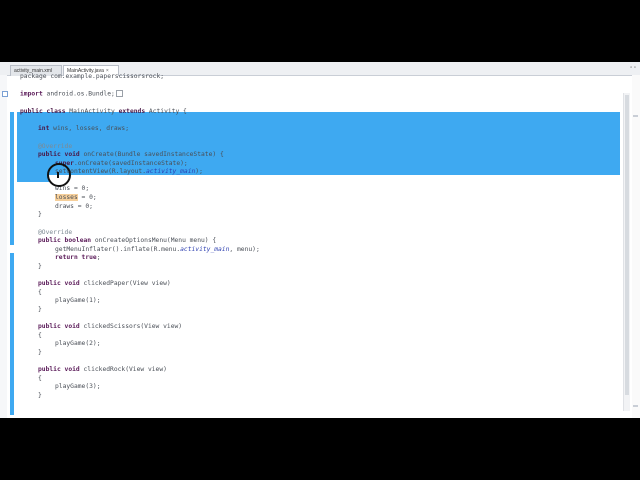 The image size is (640, 480). Describe the element at coordinates (104, 283) in the screenshot. I see `code-line: public void clickedPaper(View view)` at that location.